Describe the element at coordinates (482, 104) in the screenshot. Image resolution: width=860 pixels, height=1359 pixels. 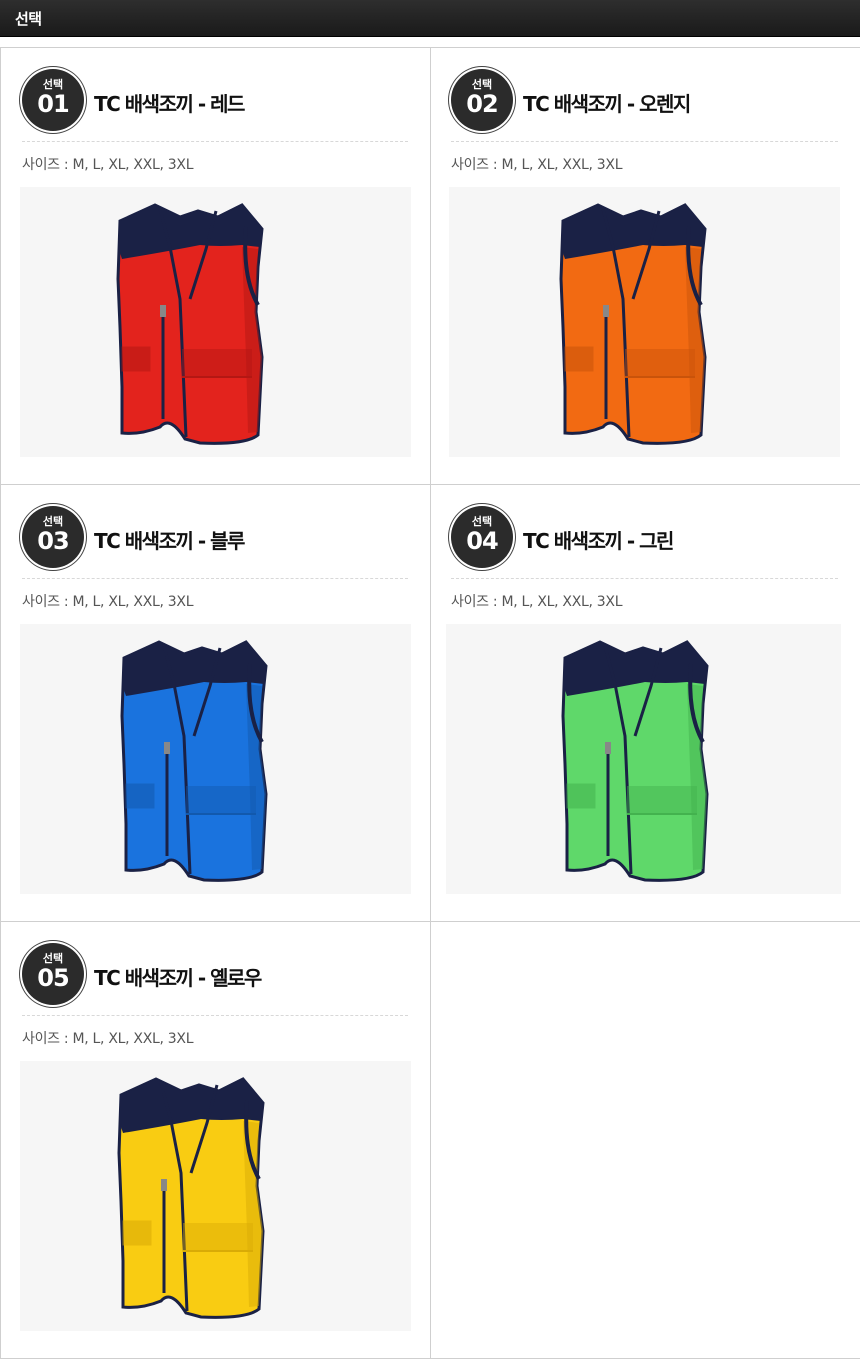
I see `badge-number: 02` at that location.